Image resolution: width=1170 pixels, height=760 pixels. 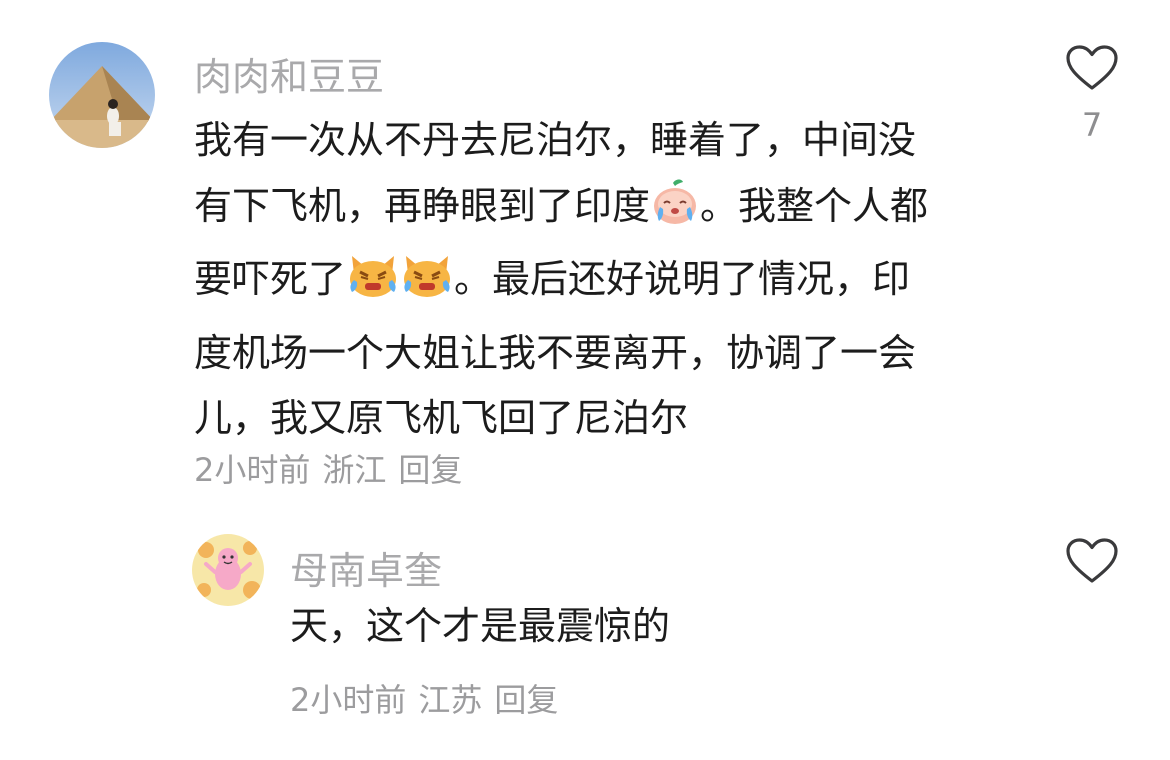 I want to click on comment-text-fragment: 有下飞机，再睁眼到了印度, so click(x=422, y=205).